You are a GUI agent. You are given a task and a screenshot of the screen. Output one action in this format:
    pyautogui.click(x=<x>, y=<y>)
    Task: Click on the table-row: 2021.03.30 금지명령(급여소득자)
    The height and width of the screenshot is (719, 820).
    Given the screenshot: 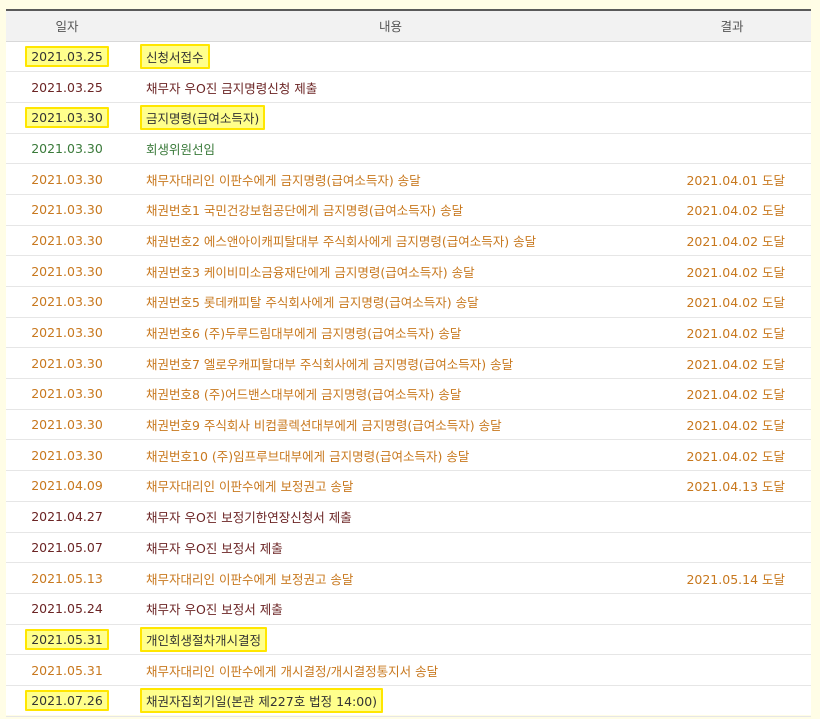 What is the action you would take?
    pyautogui.click(x=408, y=118)
    